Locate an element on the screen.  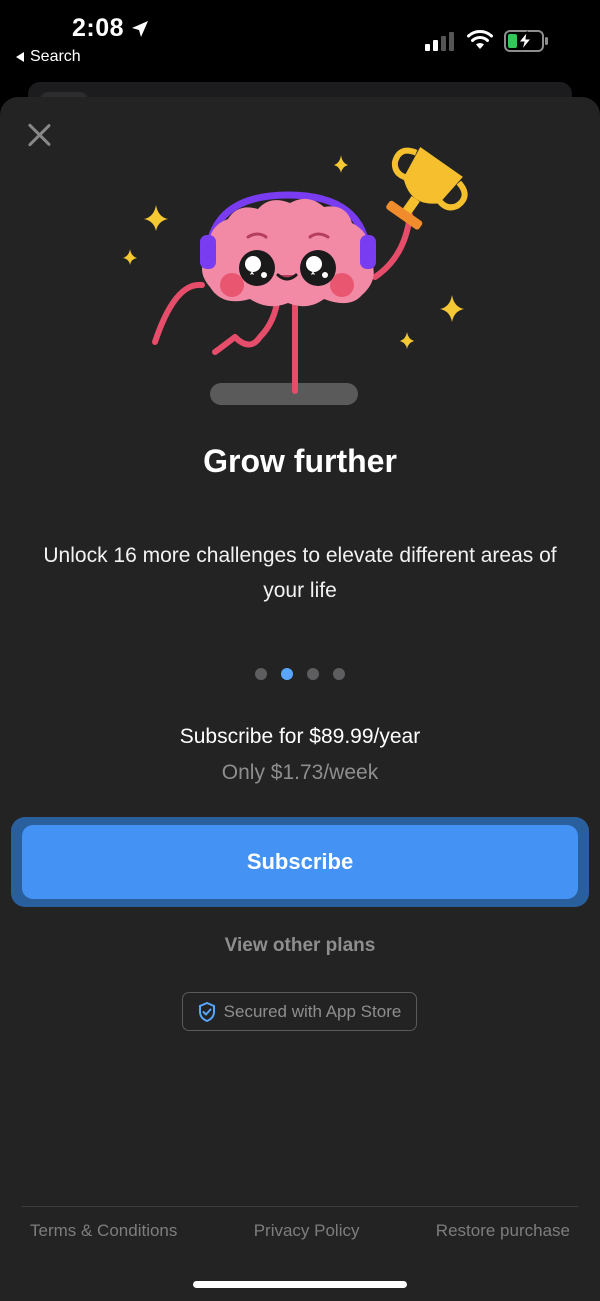
brain-mascot-trophy-illustration is located at coordinates (295, 276).